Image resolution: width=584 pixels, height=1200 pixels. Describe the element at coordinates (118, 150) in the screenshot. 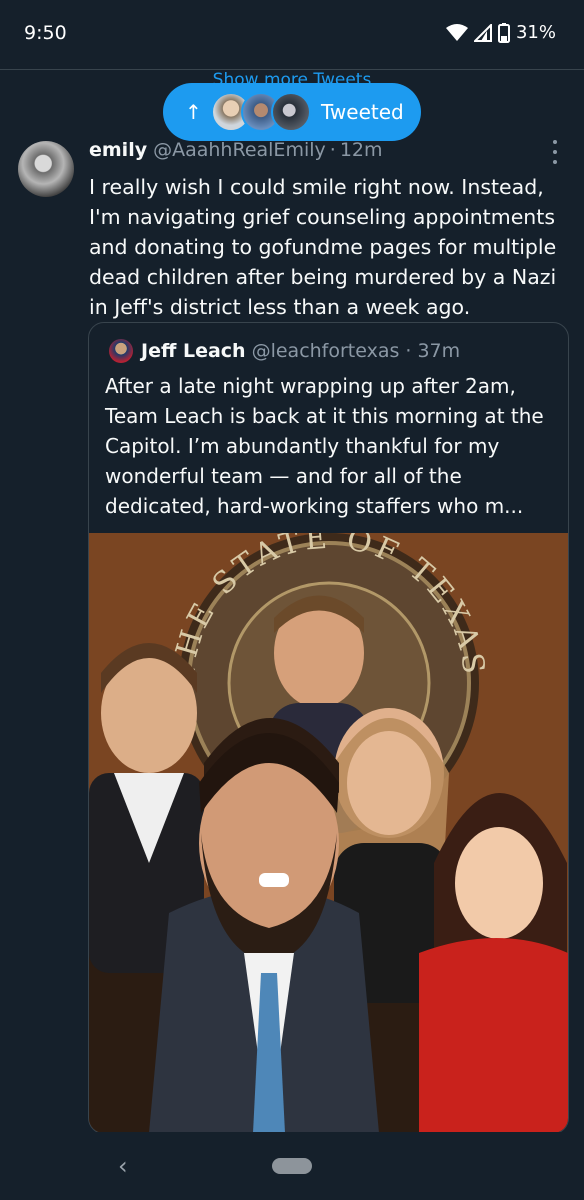

I see `author-name: emily` at that location.